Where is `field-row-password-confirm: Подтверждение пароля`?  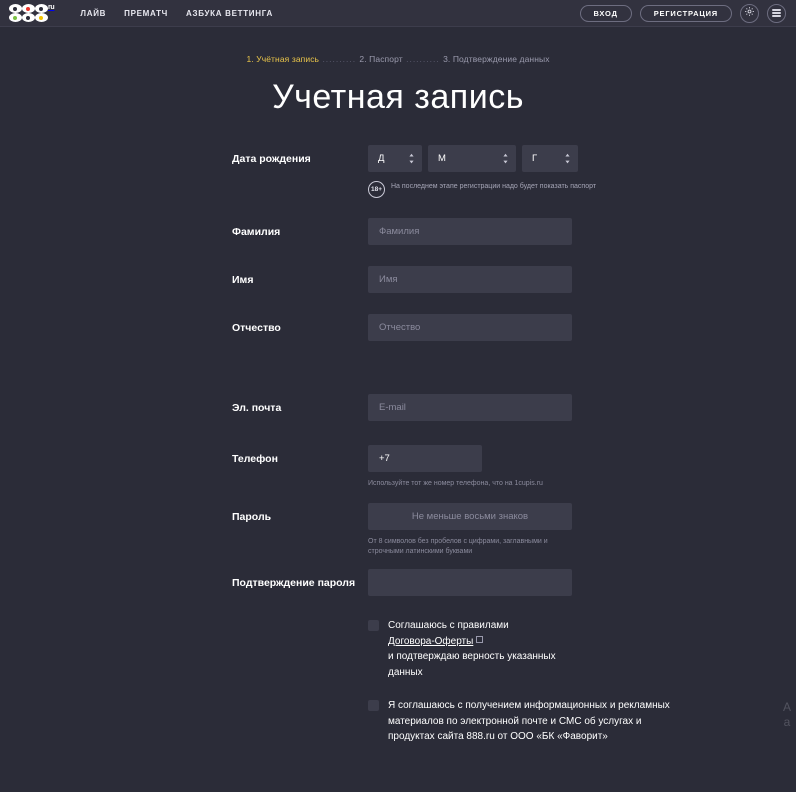 field-row-password-confirm: Подтверждение пароля is located at coordinates (398, 583).